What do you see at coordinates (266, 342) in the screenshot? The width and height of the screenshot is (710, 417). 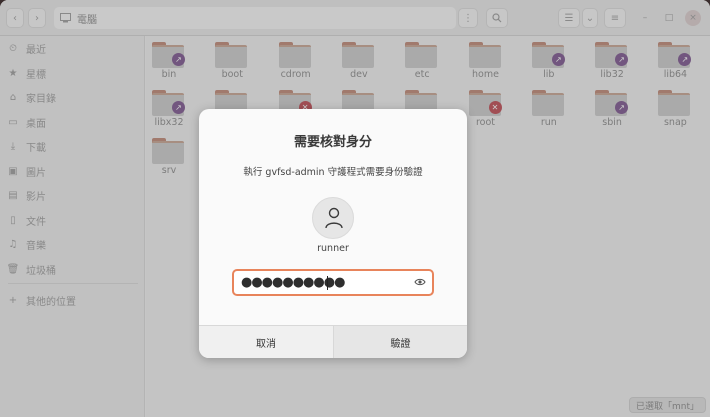 I see `cancel-button: 取消` at bounding box center [266, 342].